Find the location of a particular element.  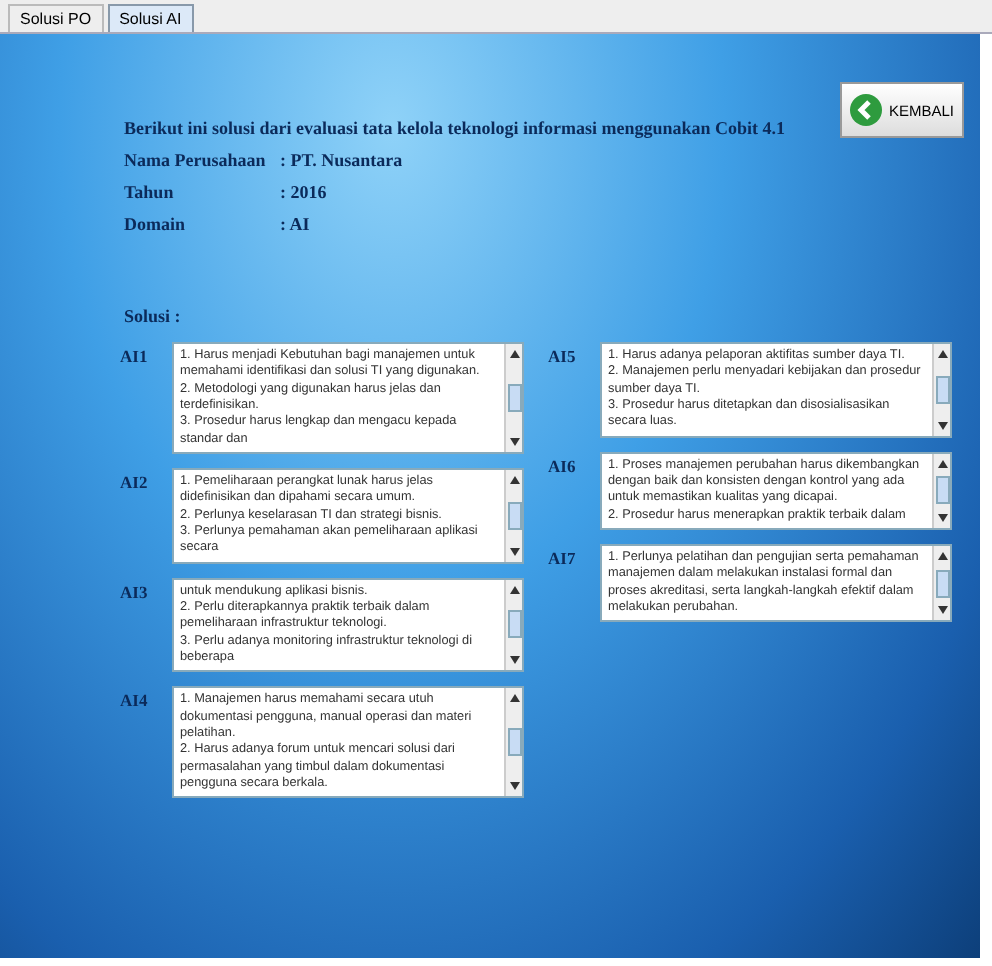

field-value: : PT. Nusantara is located at coordinates (341, 160).